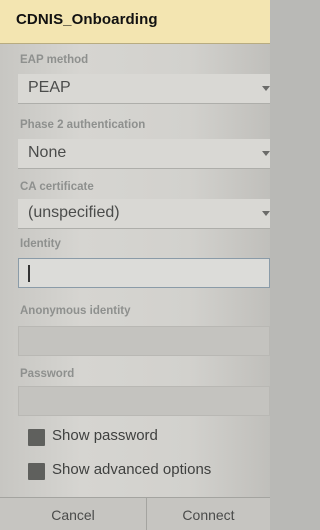 The image size is (320, 530). What do you see at coordinates (87, 19) in the screenshot?
I see `dialog-title: CDNIS_Onboarding` at bounding box center [87, 19].